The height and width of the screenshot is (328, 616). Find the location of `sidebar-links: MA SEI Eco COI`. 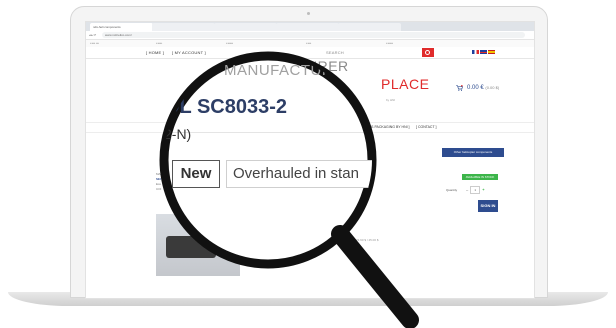

sidebar-links: MA SEI Eco COI is located at coordinates (158, 182).